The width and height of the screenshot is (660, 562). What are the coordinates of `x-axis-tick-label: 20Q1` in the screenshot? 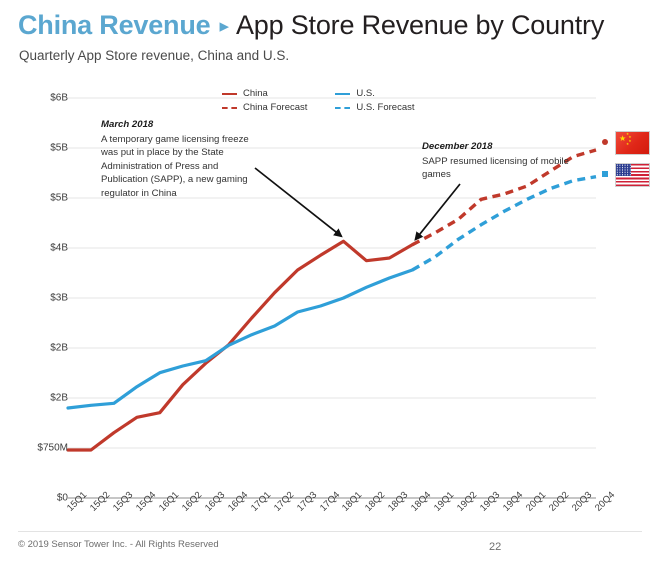 It's located at (536, 501).